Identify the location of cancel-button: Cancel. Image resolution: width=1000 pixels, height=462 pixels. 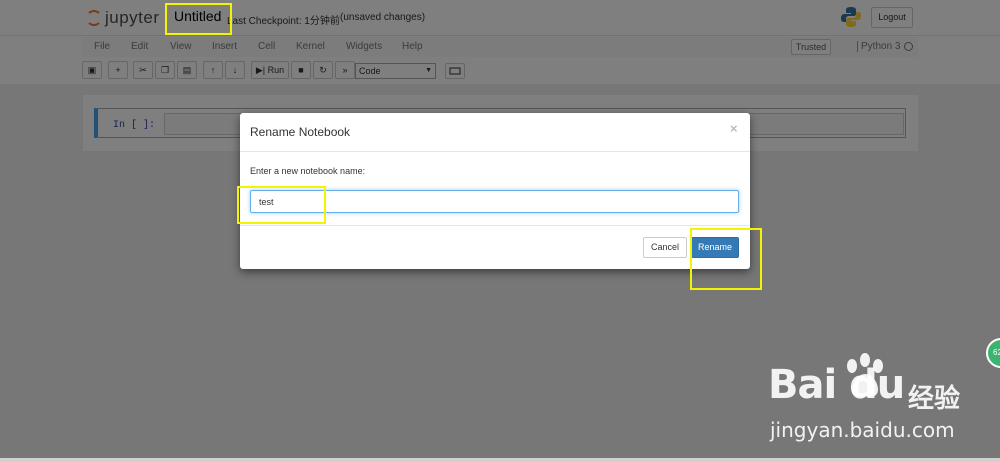
(665, 247).